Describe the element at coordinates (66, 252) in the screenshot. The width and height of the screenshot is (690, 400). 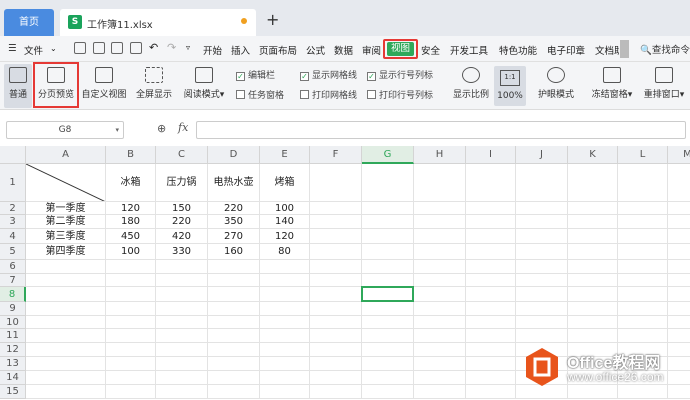
I see `cell-a5: 第四季度` at that location.